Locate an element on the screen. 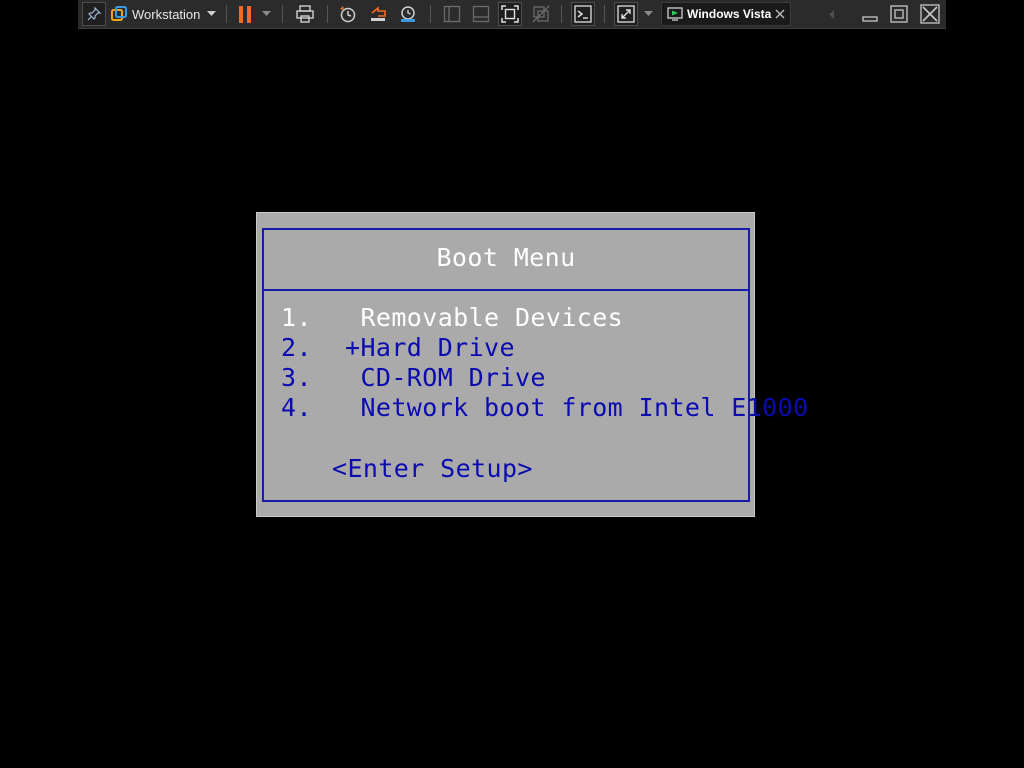  vmware-toolbar: Workstation Windows Vista is located at coordinates (512, 14).